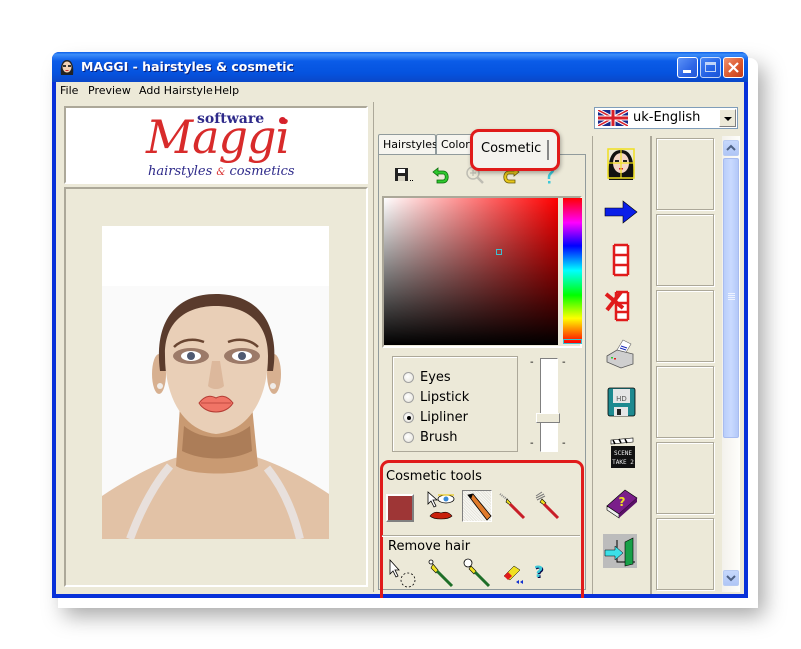  Describe the element at coordinates (687, 71) in the screenshot. I see `minimize-icon` at that location.